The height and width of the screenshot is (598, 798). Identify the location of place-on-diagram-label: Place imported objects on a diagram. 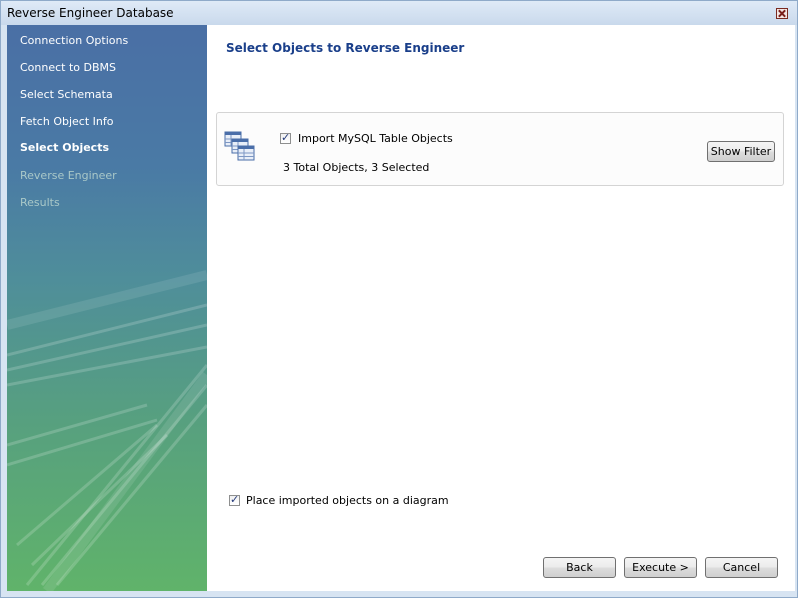
(347, 500).